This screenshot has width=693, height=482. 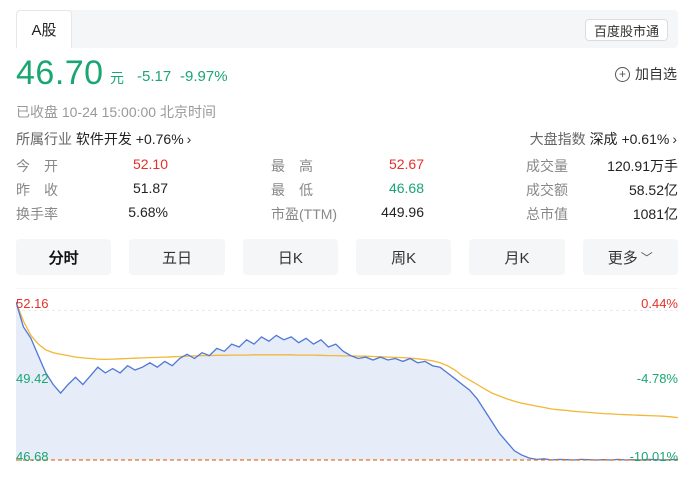 I want to click on period-tabs: 分时 五日 日K 周K 月K 更多 ﹀, so click(x=347, y=257).